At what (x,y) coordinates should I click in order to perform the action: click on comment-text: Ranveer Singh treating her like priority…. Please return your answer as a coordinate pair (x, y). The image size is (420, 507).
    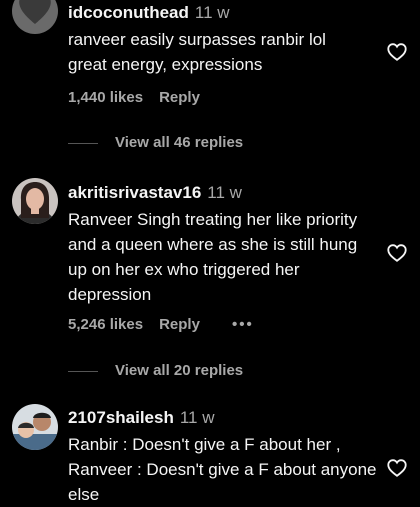
    Looking at the image, I should click on (213, 257).